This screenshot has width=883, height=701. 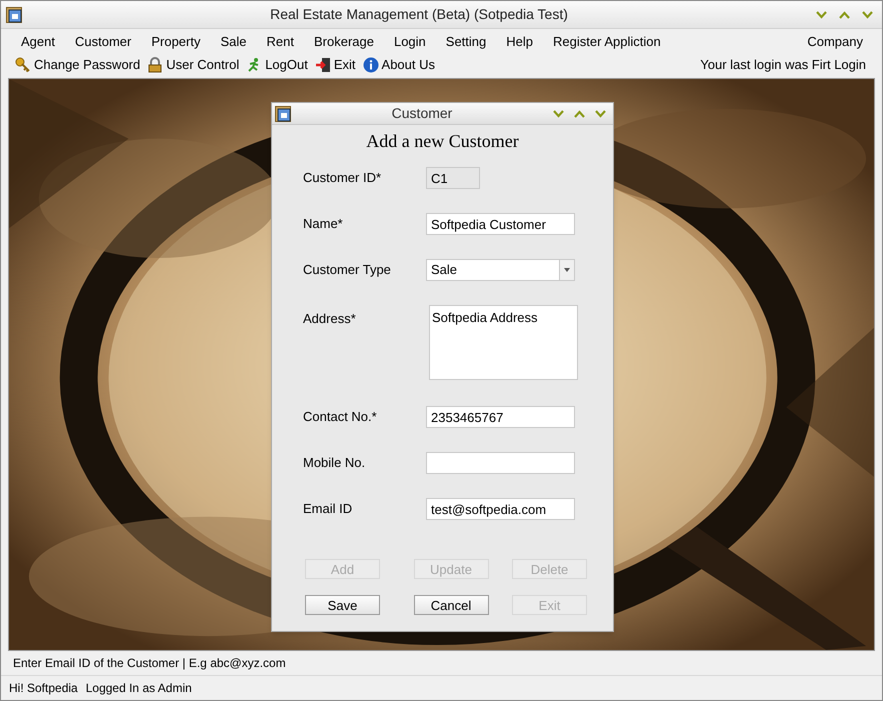 What do you see at coordinates (453, 178) in the screenshot?
I see `customer-id-field: C1` at bounding box center [453, 178].